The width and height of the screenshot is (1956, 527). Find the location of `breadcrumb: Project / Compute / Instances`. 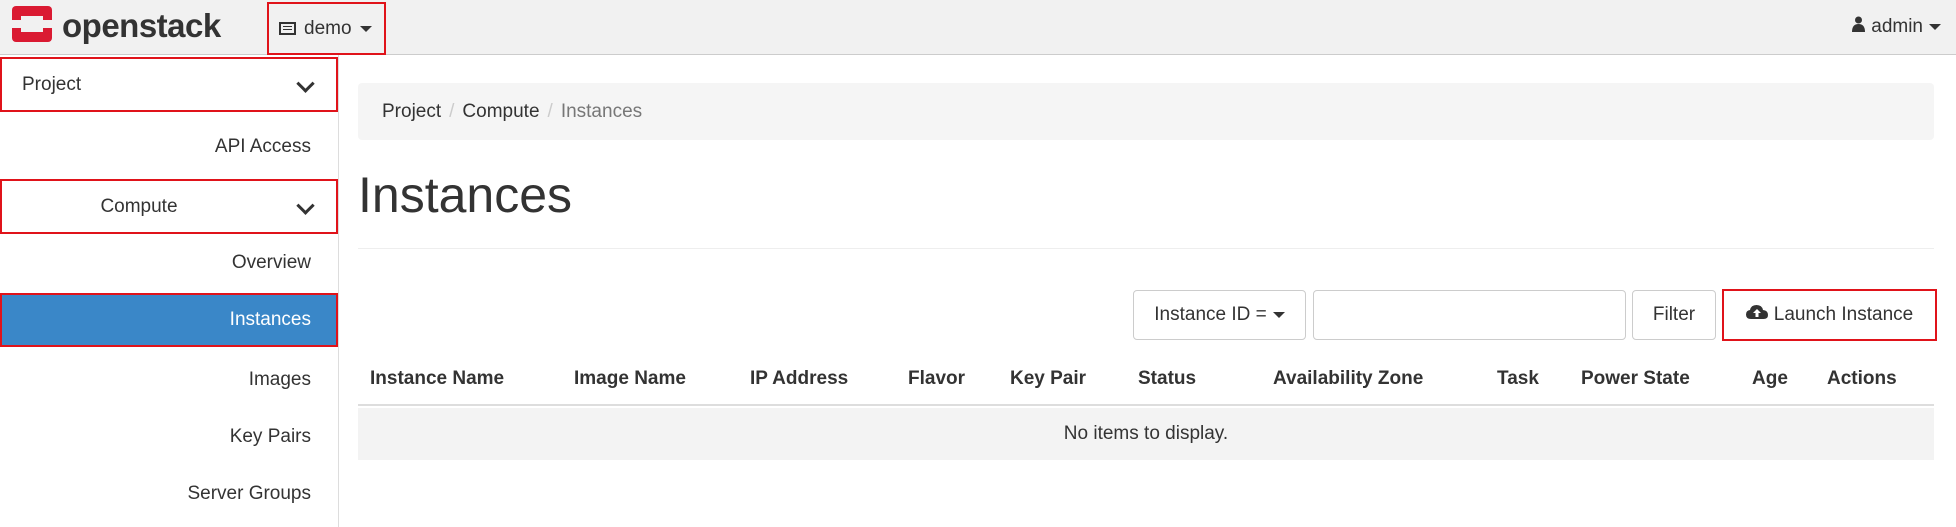

breadcrumb: Project / Compute / Instances is located at coordinates (1146, 111).